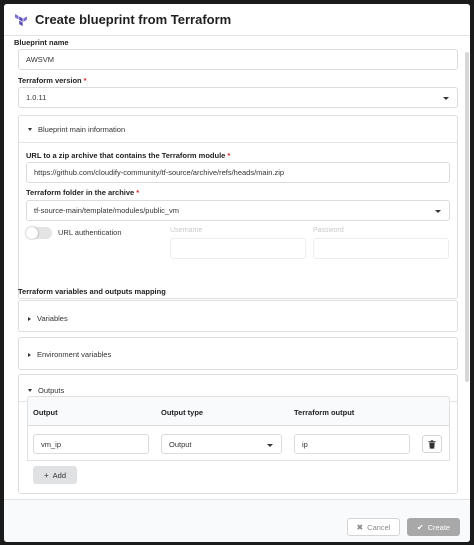  I want to click on folder-label-text: Terraform folder in the archive, so click(80, 192).